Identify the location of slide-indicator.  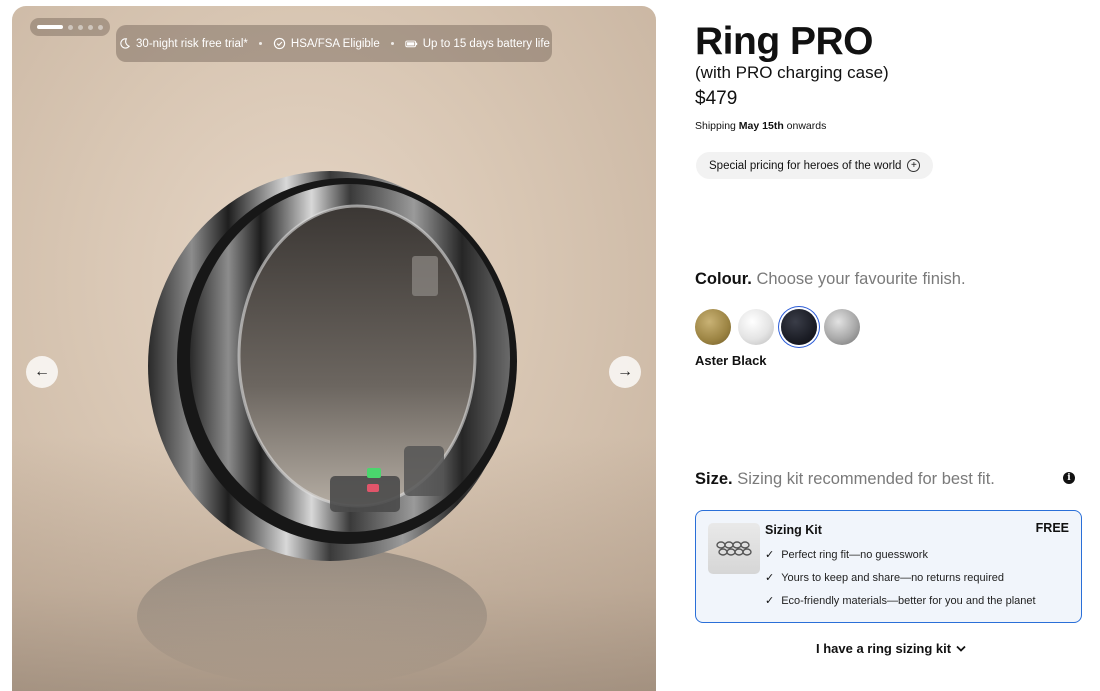
(70, 27).